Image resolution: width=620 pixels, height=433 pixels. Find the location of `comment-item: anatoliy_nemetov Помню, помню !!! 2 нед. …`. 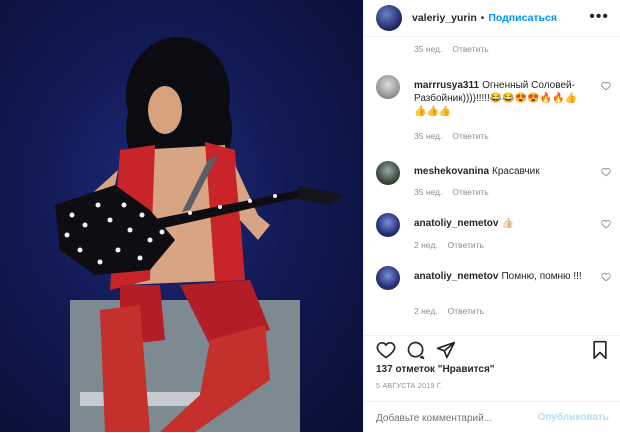

comment-item: anatoliy_nemetov Помню, помню !!! 2 нед. … is located at coordinates (493, 294).